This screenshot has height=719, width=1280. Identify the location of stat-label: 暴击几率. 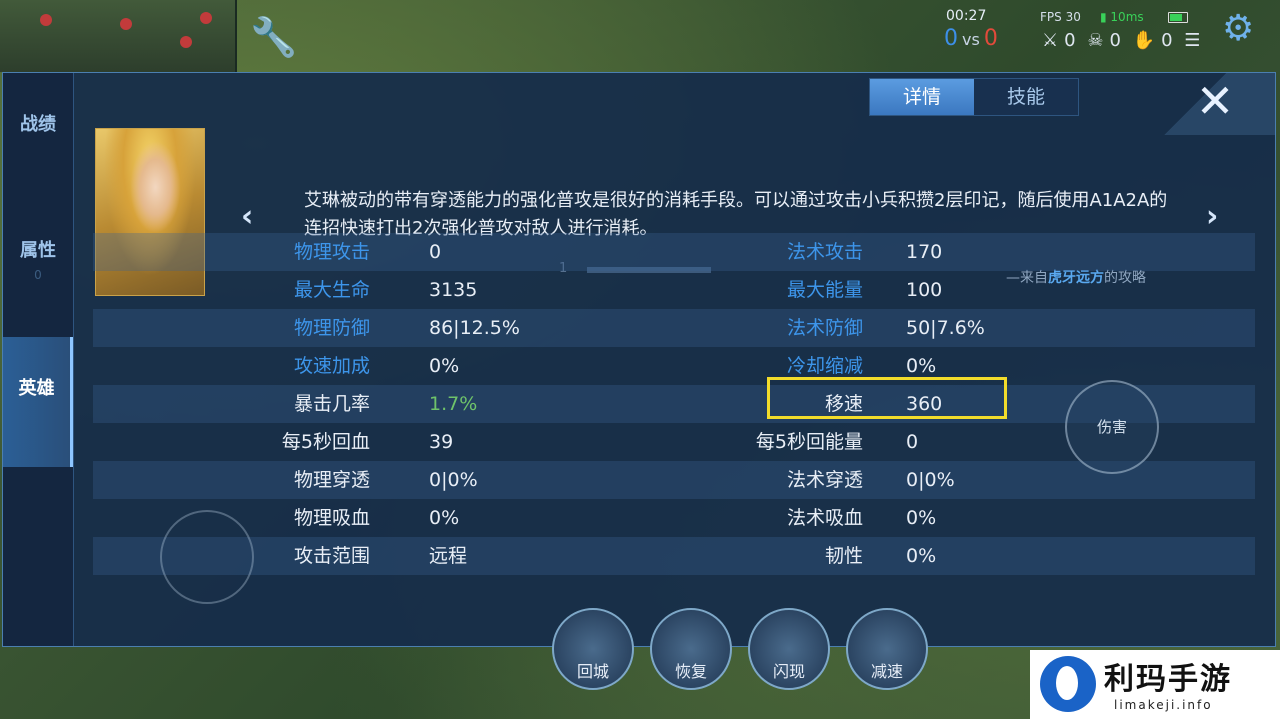
(331, 404).